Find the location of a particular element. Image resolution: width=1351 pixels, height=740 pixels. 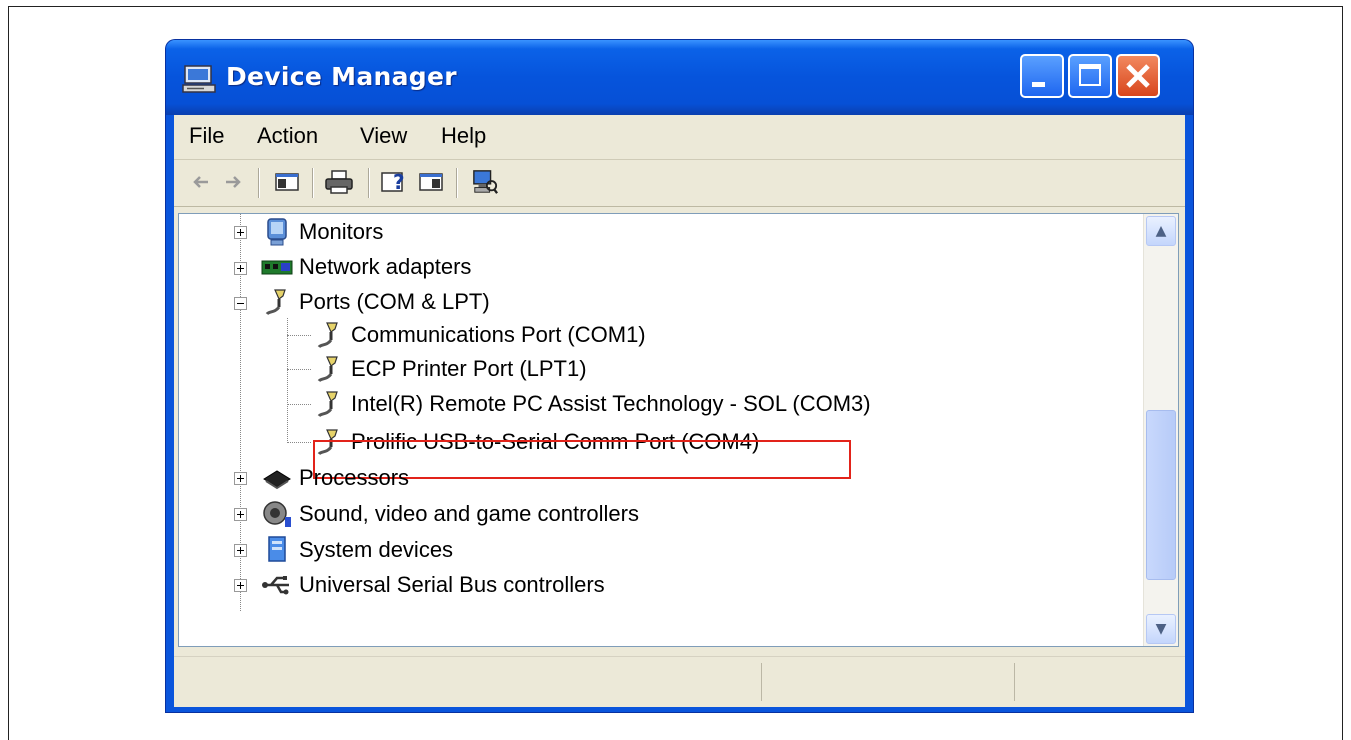

scrollbar-thumb is located at coordinates (1161, 495).